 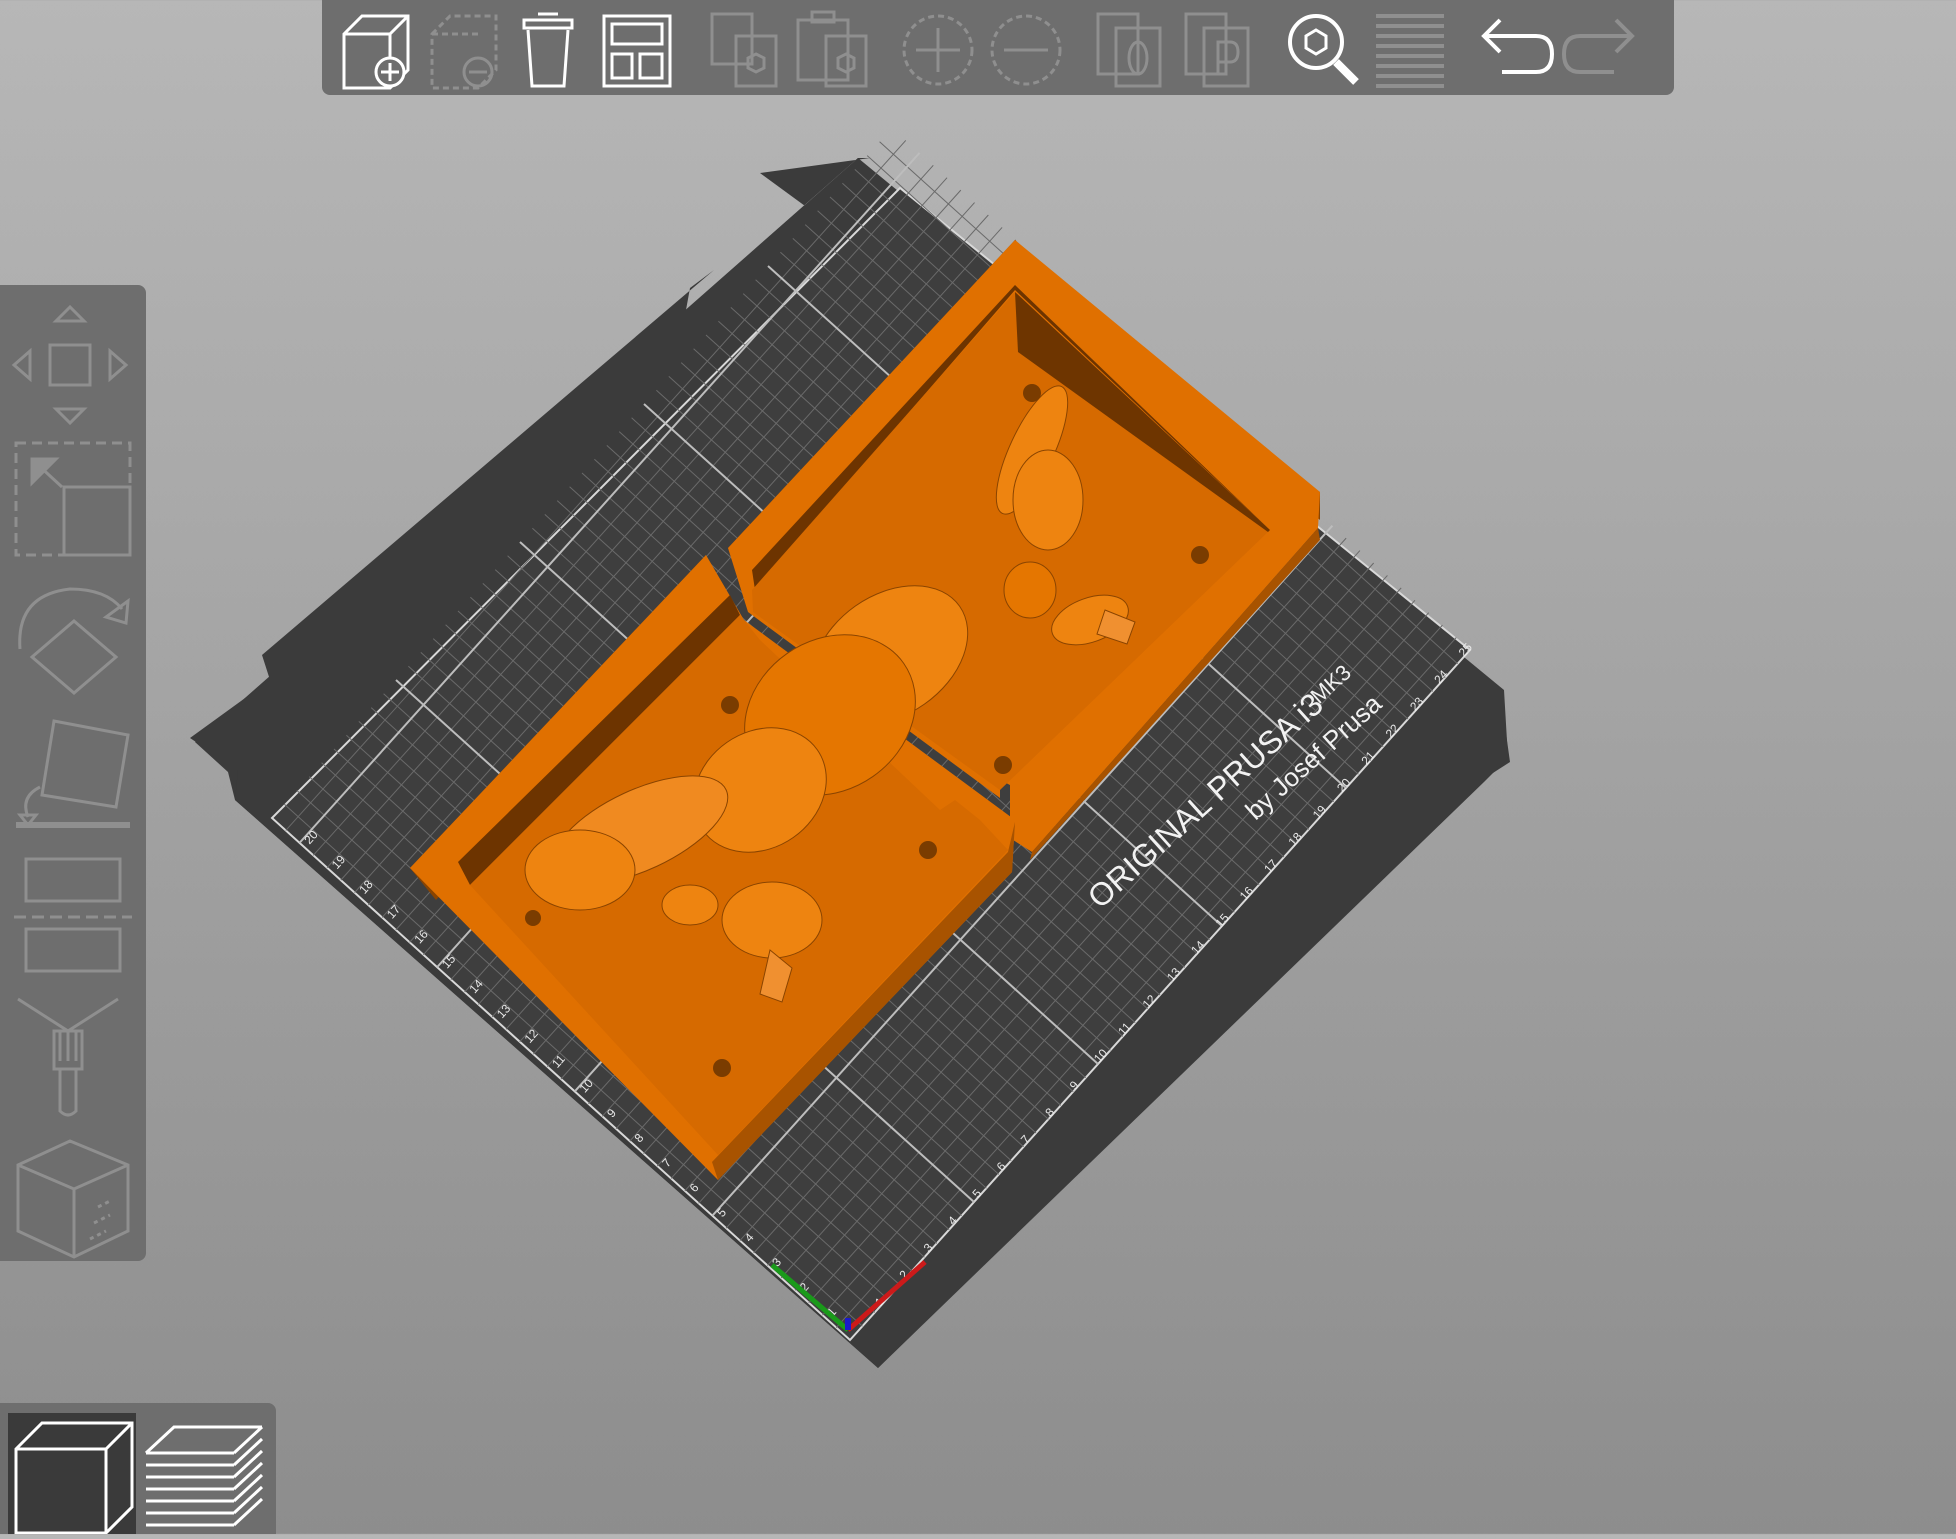 I want to click on copy-button, so click(x=744, y=48).